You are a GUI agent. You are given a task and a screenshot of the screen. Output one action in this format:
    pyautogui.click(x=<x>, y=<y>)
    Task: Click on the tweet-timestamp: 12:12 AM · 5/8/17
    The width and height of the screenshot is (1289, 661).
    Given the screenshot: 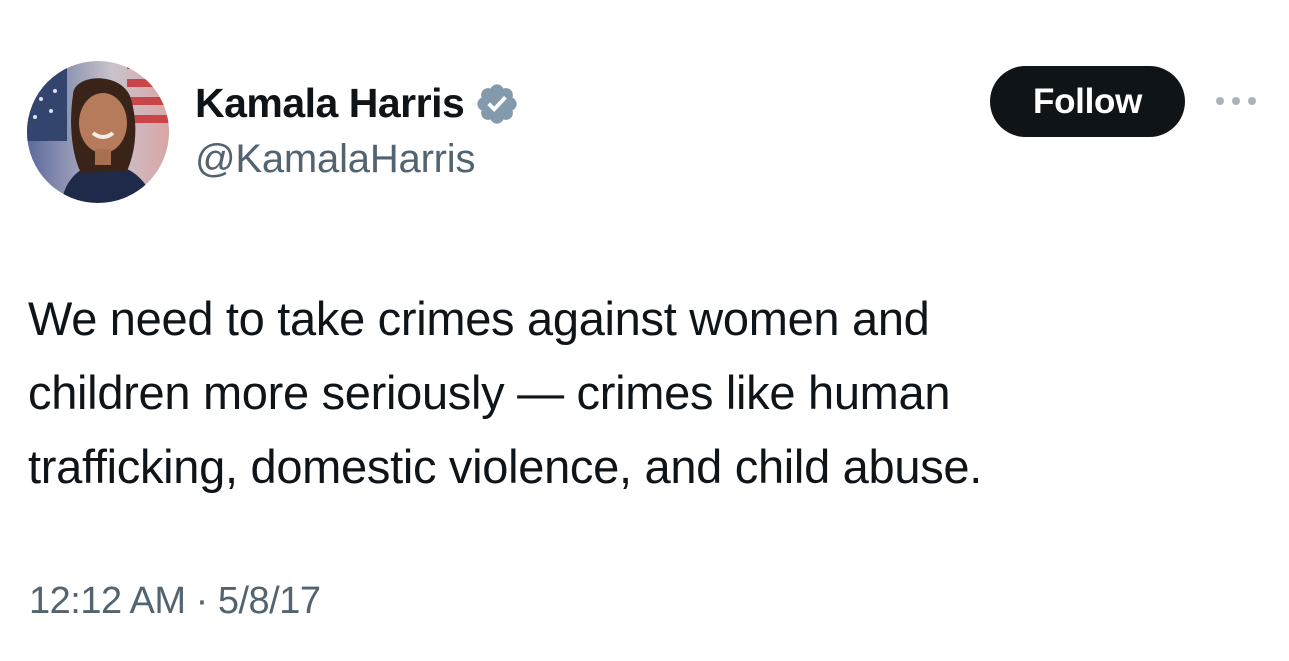 What is the action you would take?
    pyautogui.click(x=175, y=601)
    